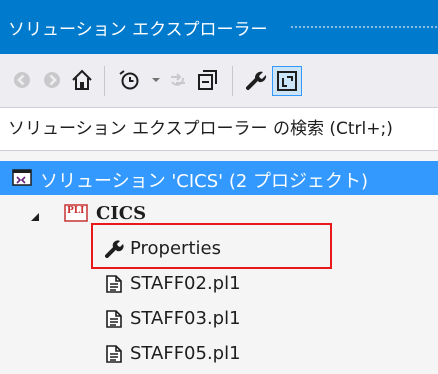  What do you see at coordinates (178, 80) in the screenshot?
I see `refresh-icon` at bounding box center [178, 80].